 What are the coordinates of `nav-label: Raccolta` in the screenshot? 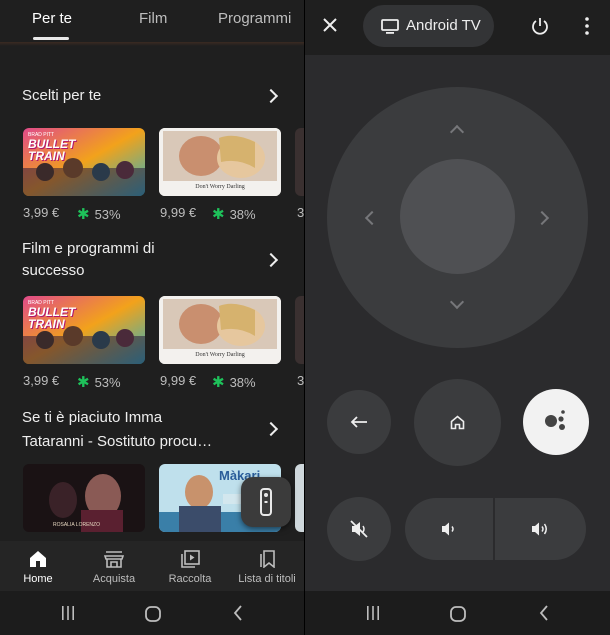 It's located at (190, 579).